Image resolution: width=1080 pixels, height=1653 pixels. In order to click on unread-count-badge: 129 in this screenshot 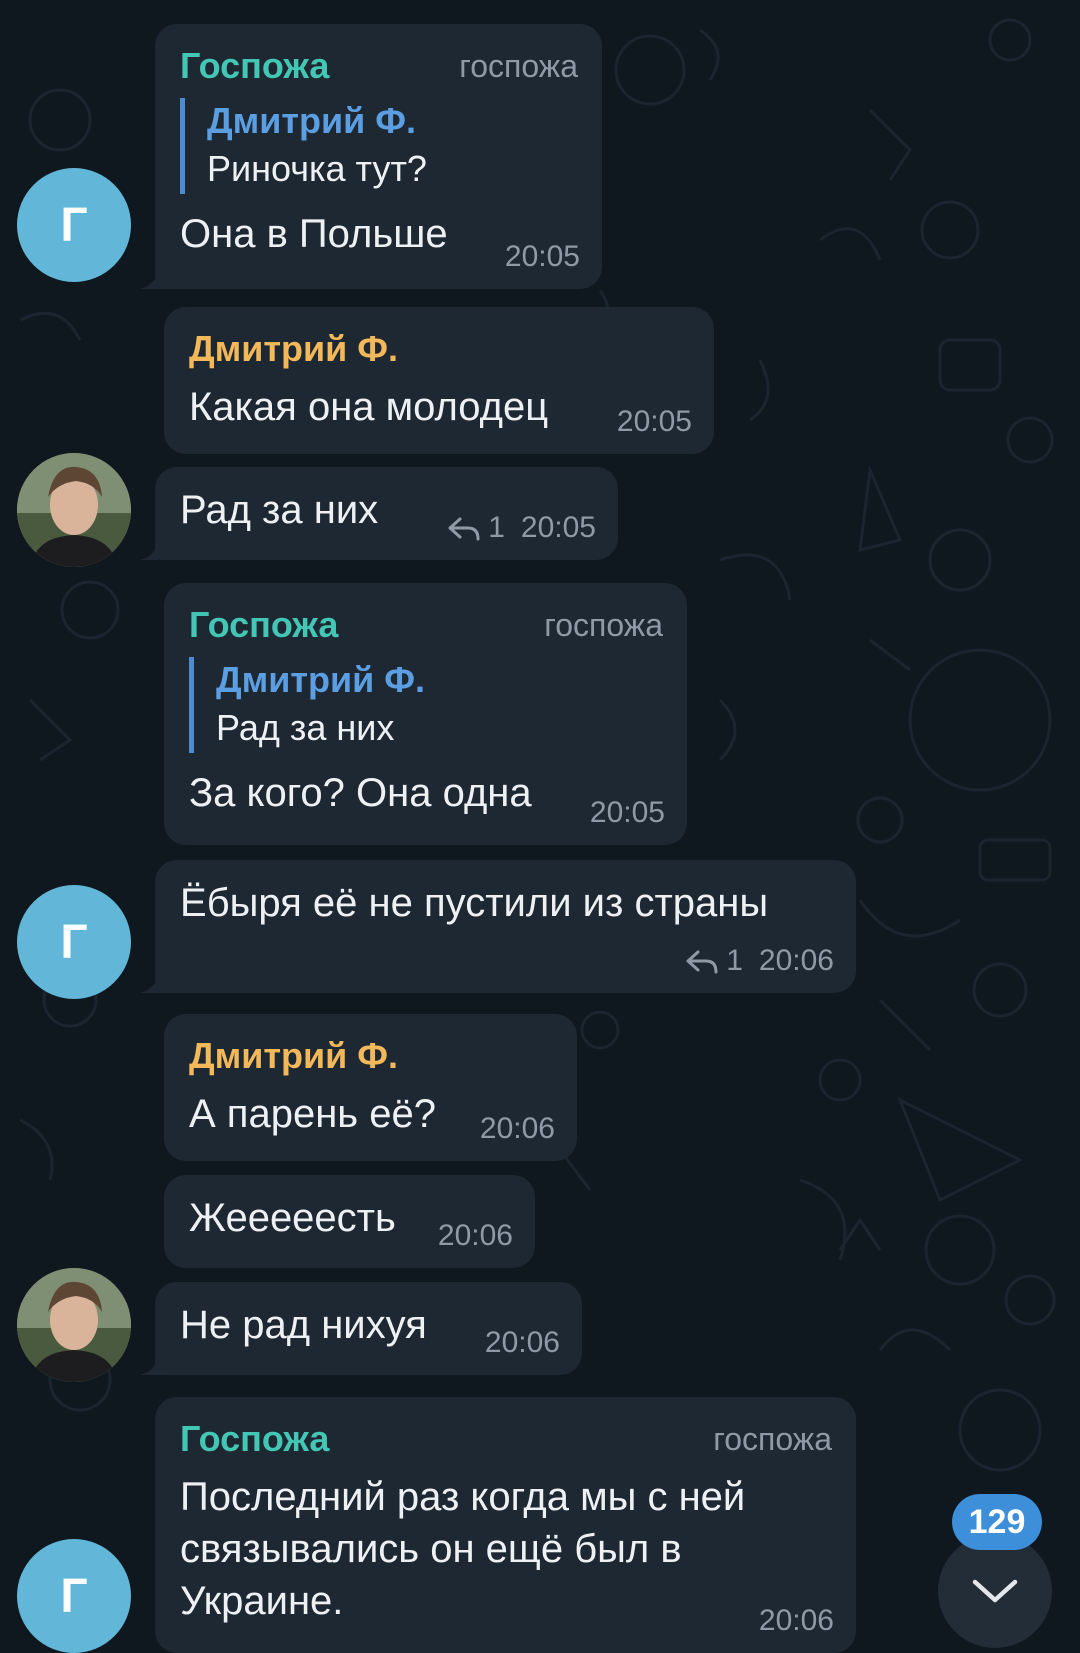, I will do `click(997, 1522)`.